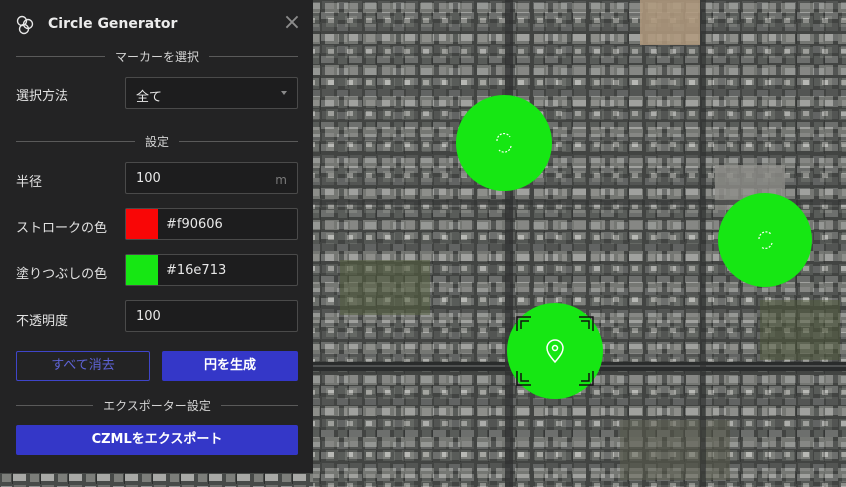  I want to click on radius-input: 100 m, so click(211, 178).